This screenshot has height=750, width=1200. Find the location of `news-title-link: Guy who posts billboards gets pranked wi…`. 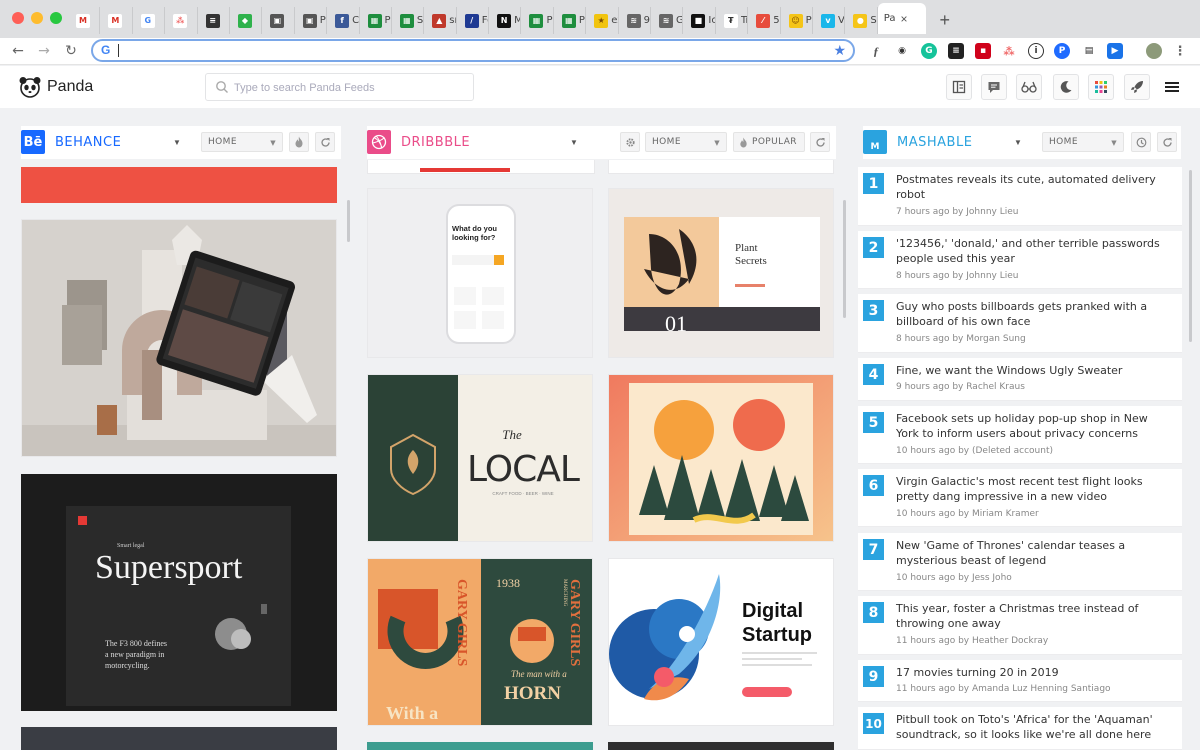

news-title-link: Guy who posts billboards gets pranked wi… is located at coordinates (1031, 314).